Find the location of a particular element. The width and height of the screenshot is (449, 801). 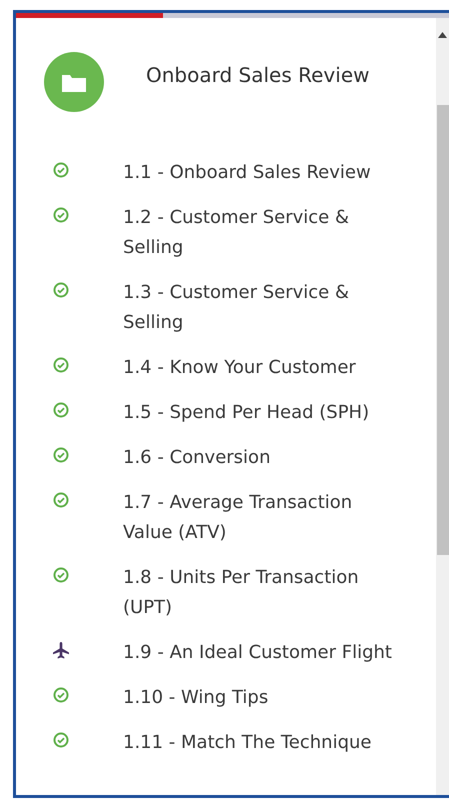

lesson-item: 1.10 - Wing Tips is located at coordinates (258, 705).